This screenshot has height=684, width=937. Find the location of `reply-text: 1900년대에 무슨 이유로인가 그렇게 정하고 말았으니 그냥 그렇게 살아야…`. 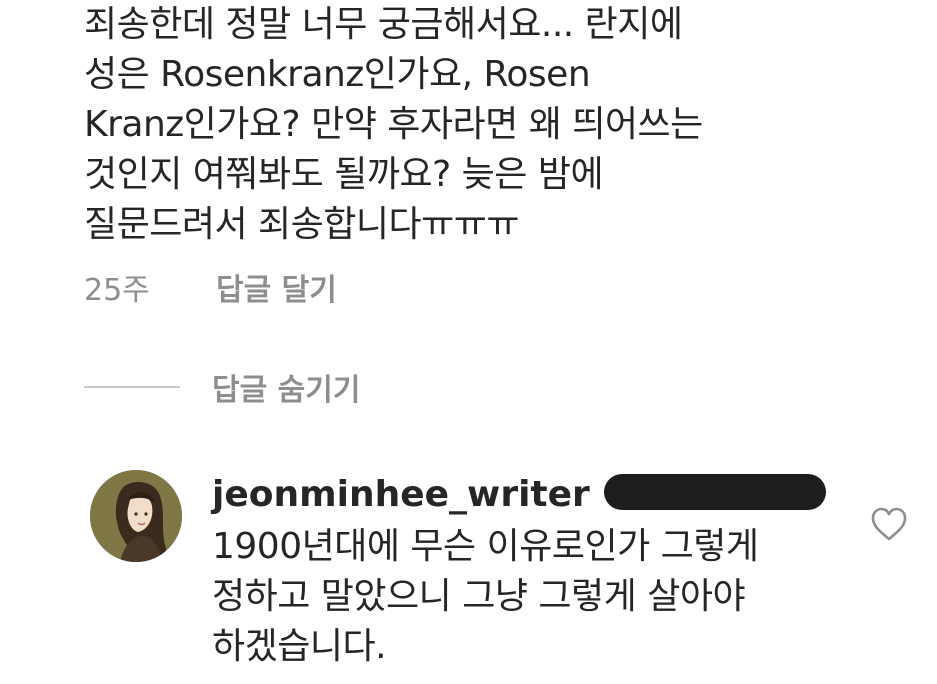

reply-text: 1900년대에 무슨 이유로인가 그렇게 정하고 말았으니 그냥 그렇게 살아야… is located at coordinates (532, 597).